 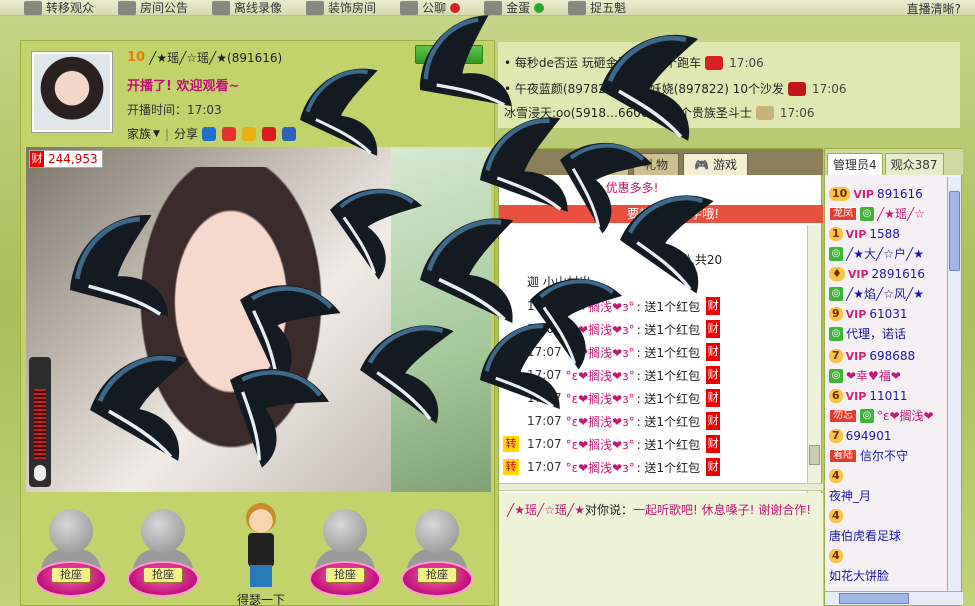 I want to click on share-t-icon, so click(x=269, y=133).